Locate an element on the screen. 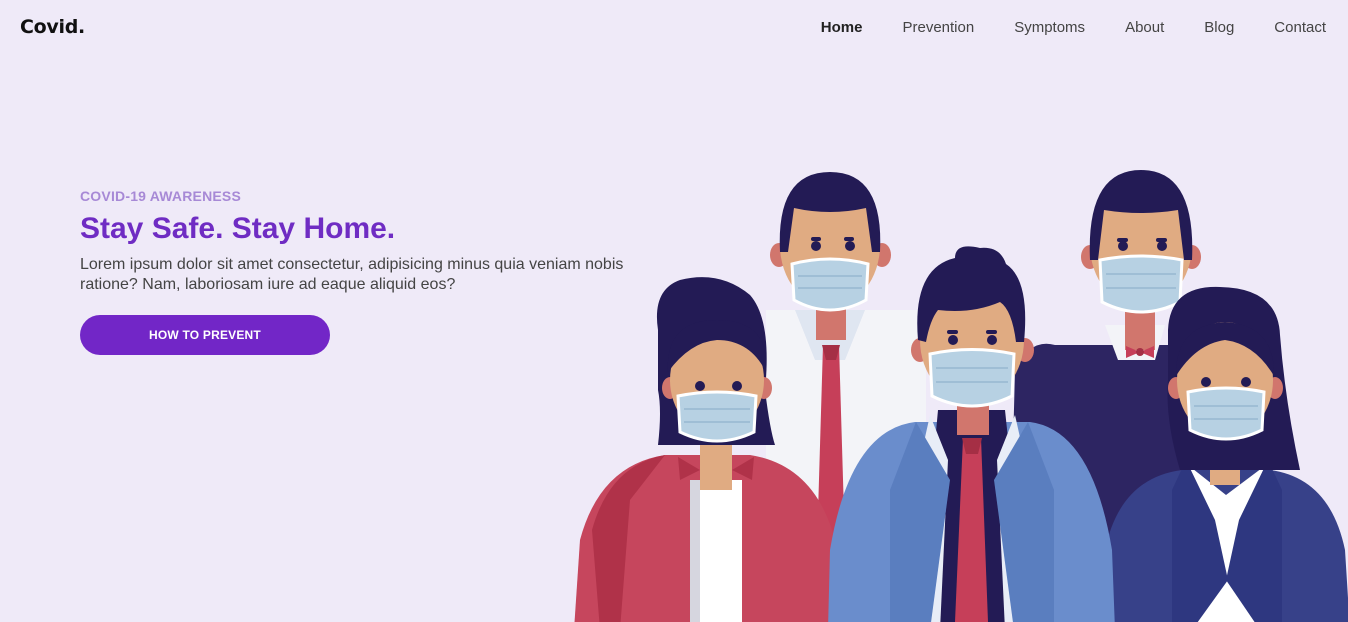  brand-logo: Covid. is located at coordinates (52, 27).